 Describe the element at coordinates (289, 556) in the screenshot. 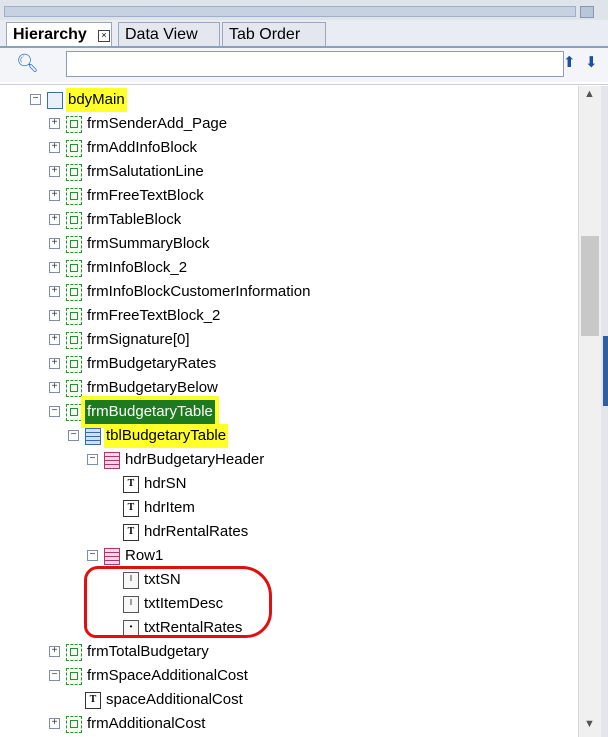

I see `tree-item: − Row1` at that location.